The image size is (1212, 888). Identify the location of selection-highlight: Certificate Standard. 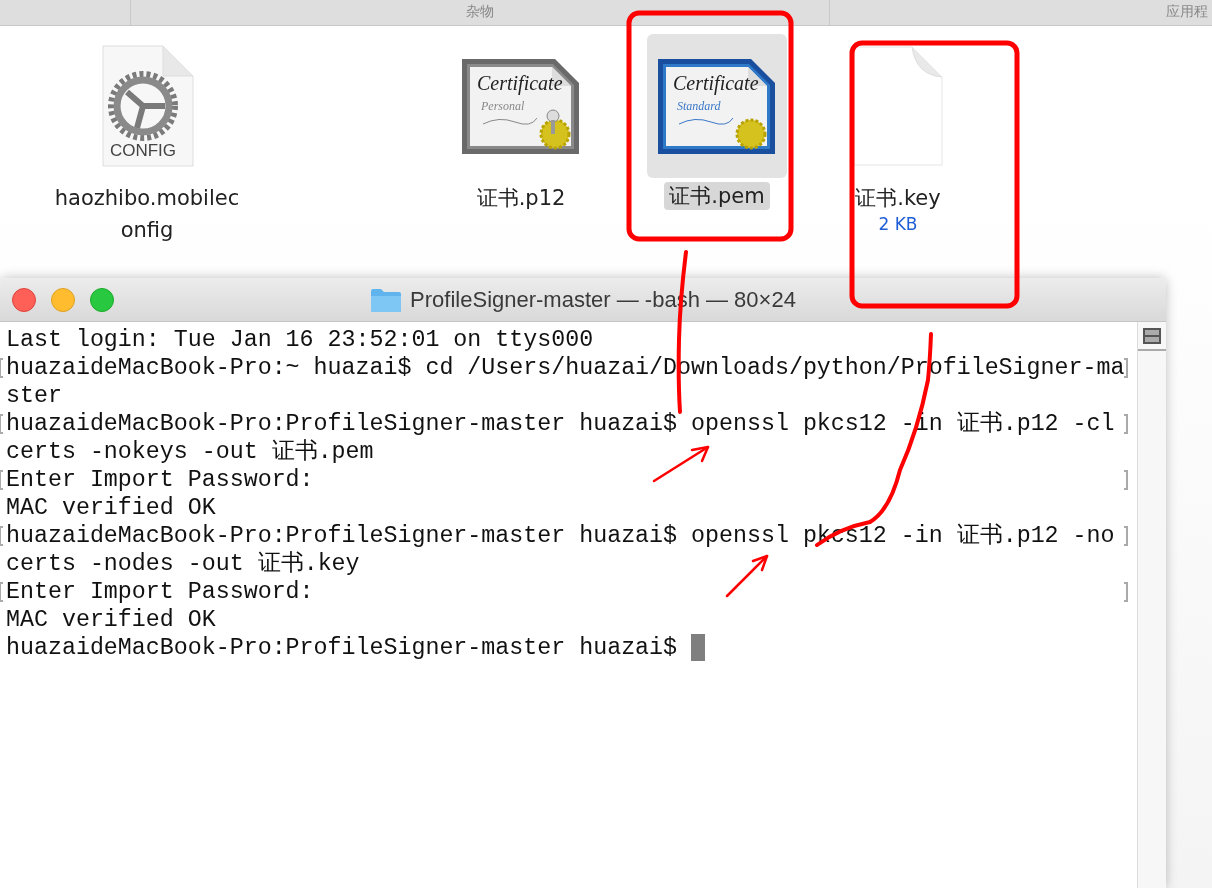
(717, 106).